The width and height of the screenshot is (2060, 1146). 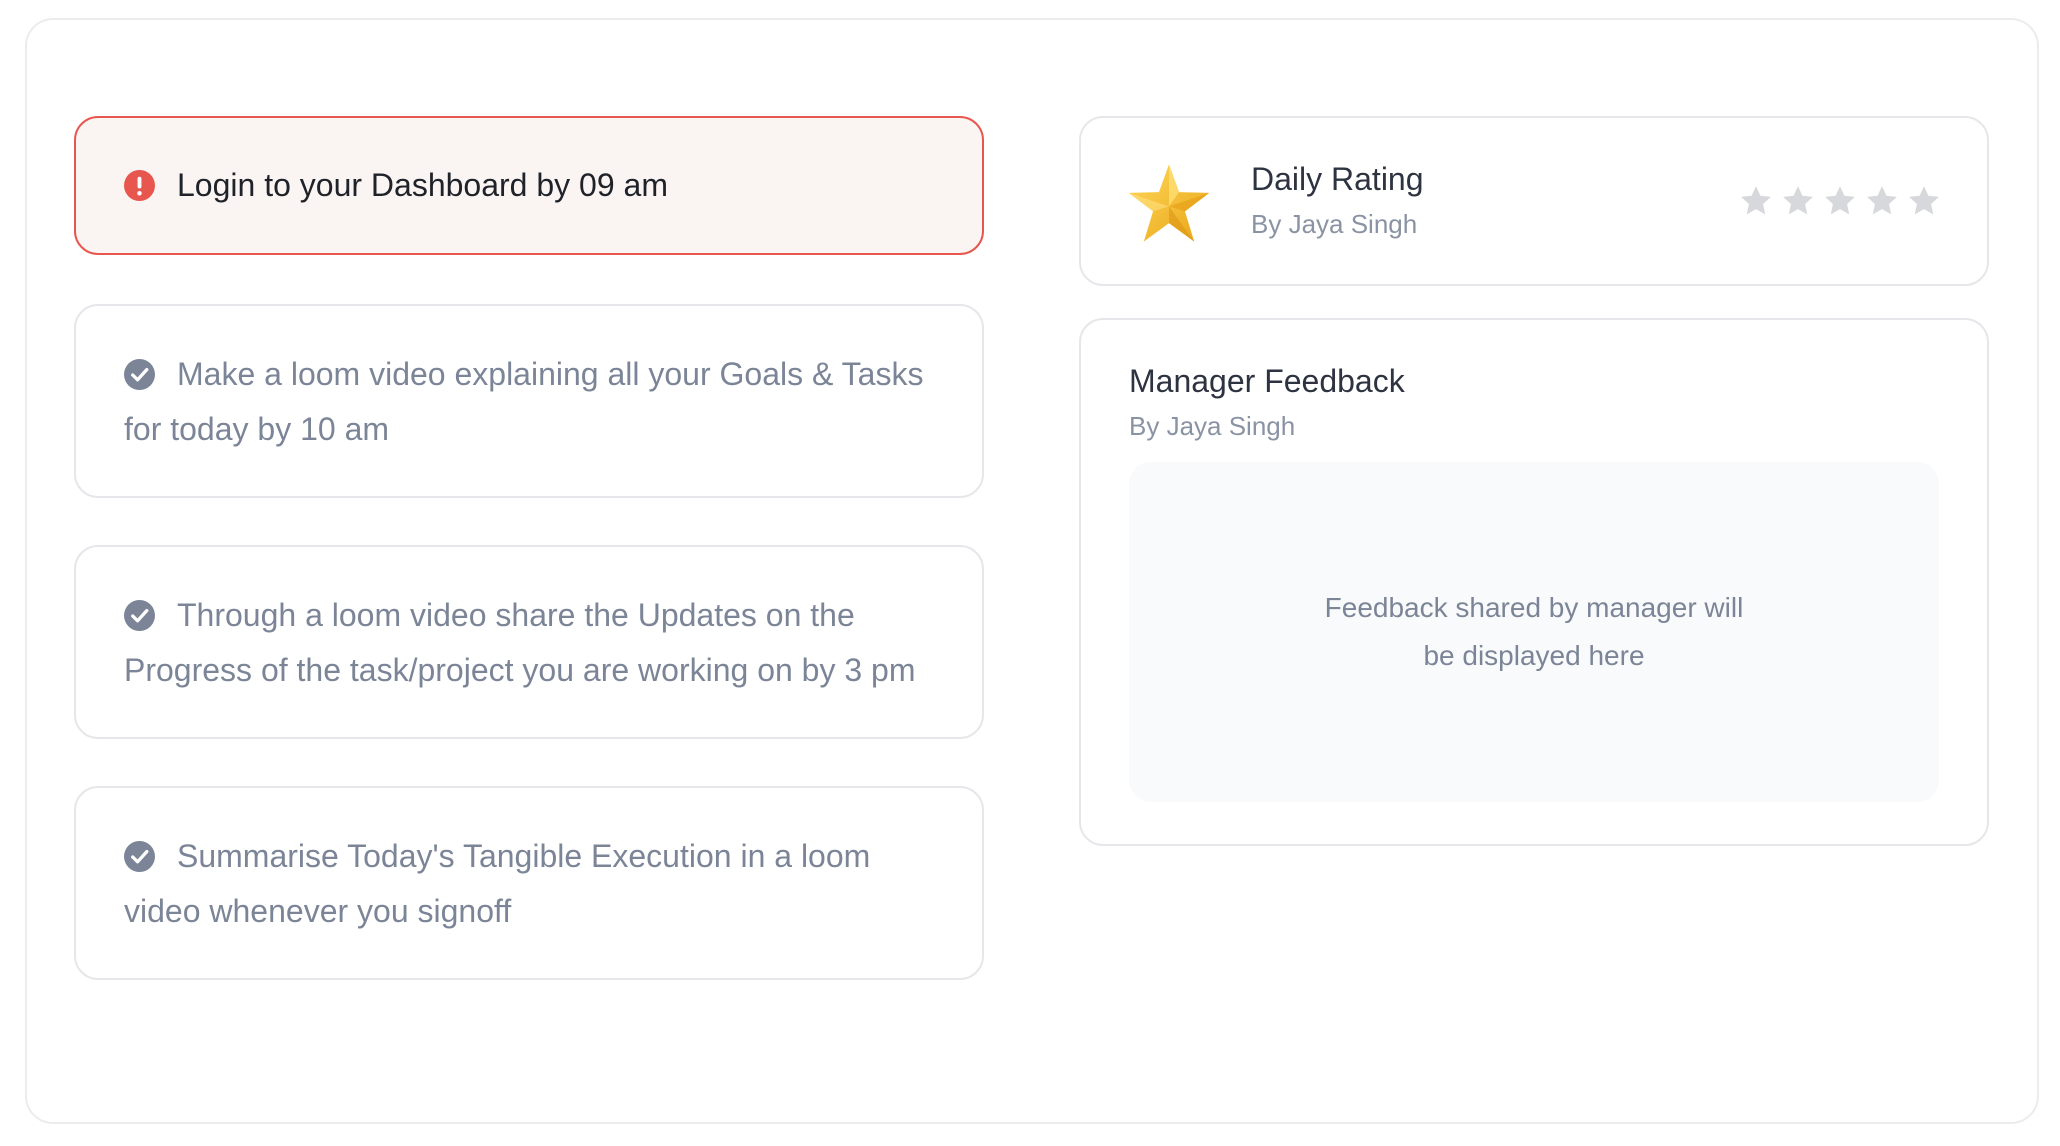 I want to click on daily-rating-title: Daily Rating, so click(x=1337, y=179).